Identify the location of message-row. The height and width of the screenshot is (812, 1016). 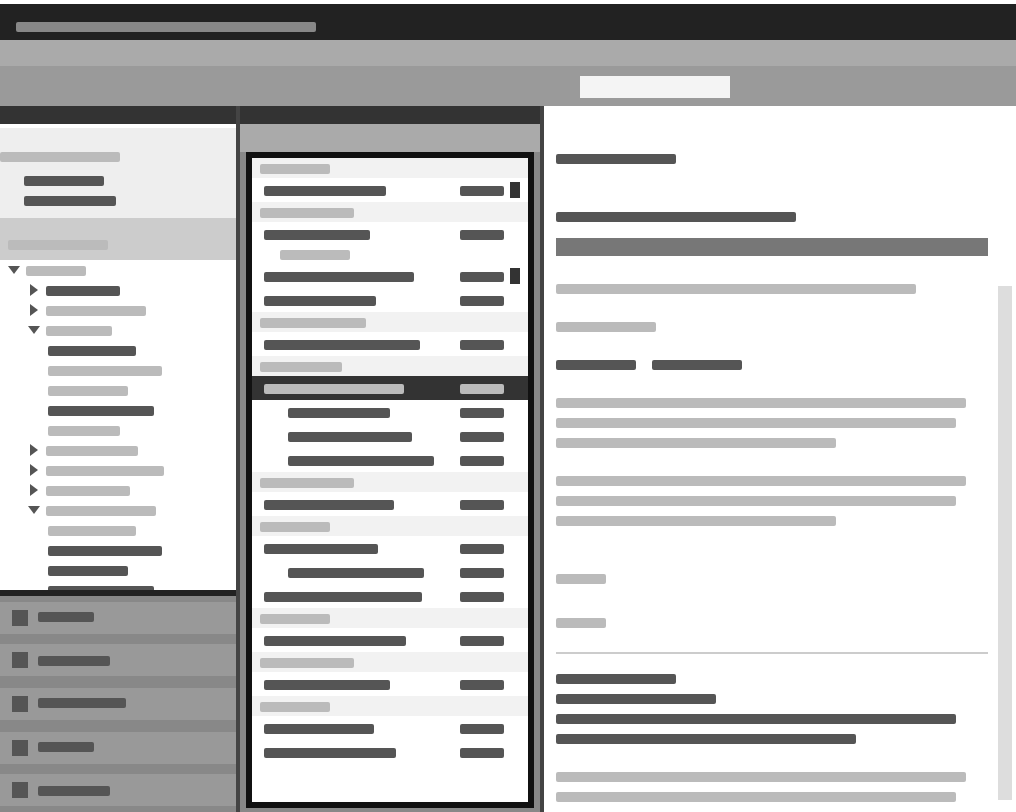
(390, 388).